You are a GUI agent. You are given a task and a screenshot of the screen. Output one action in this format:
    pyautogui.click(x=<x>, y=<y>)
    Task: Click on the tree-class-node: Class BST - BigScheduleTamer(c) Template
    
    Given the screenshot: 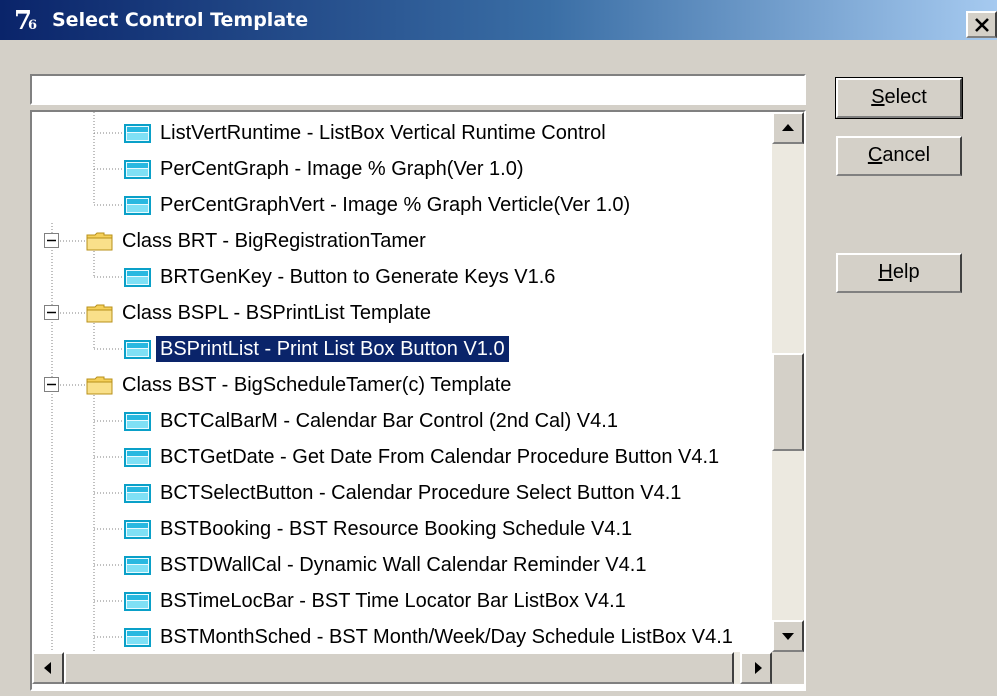 What is the action you would take?
    pyautogui.click(x=402, y=385)
    